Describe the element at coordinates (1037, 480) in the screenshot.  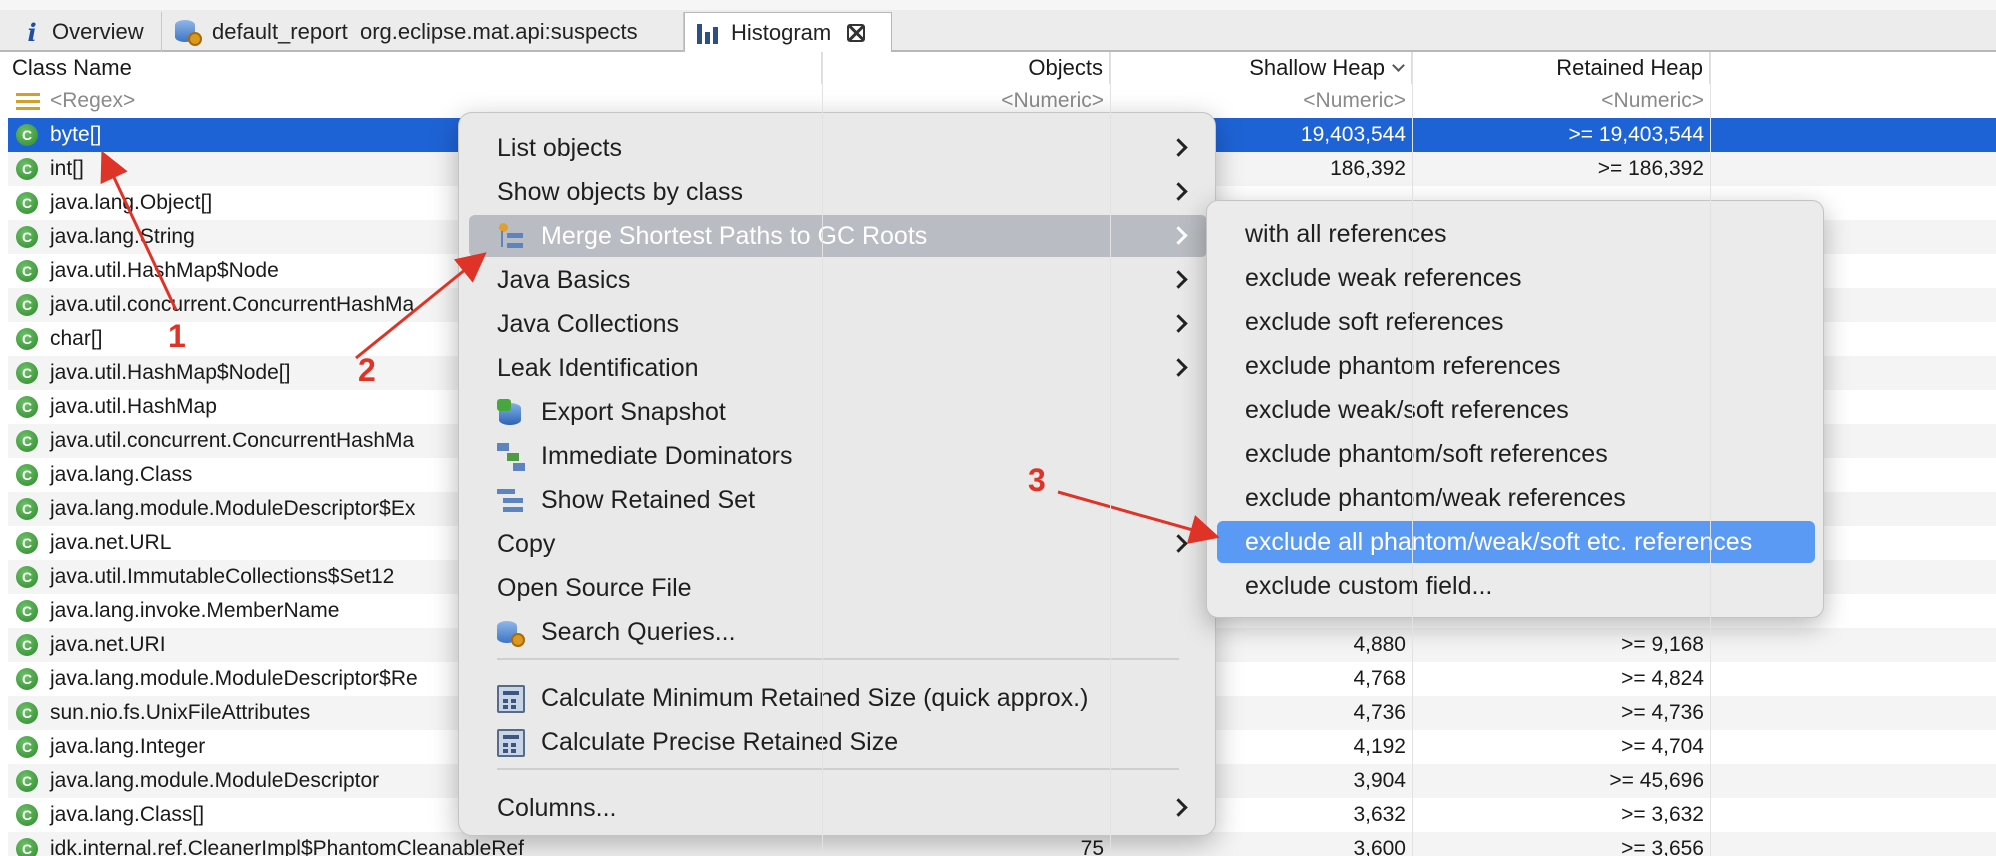
I see `annotation-label-3: 3` at that location.